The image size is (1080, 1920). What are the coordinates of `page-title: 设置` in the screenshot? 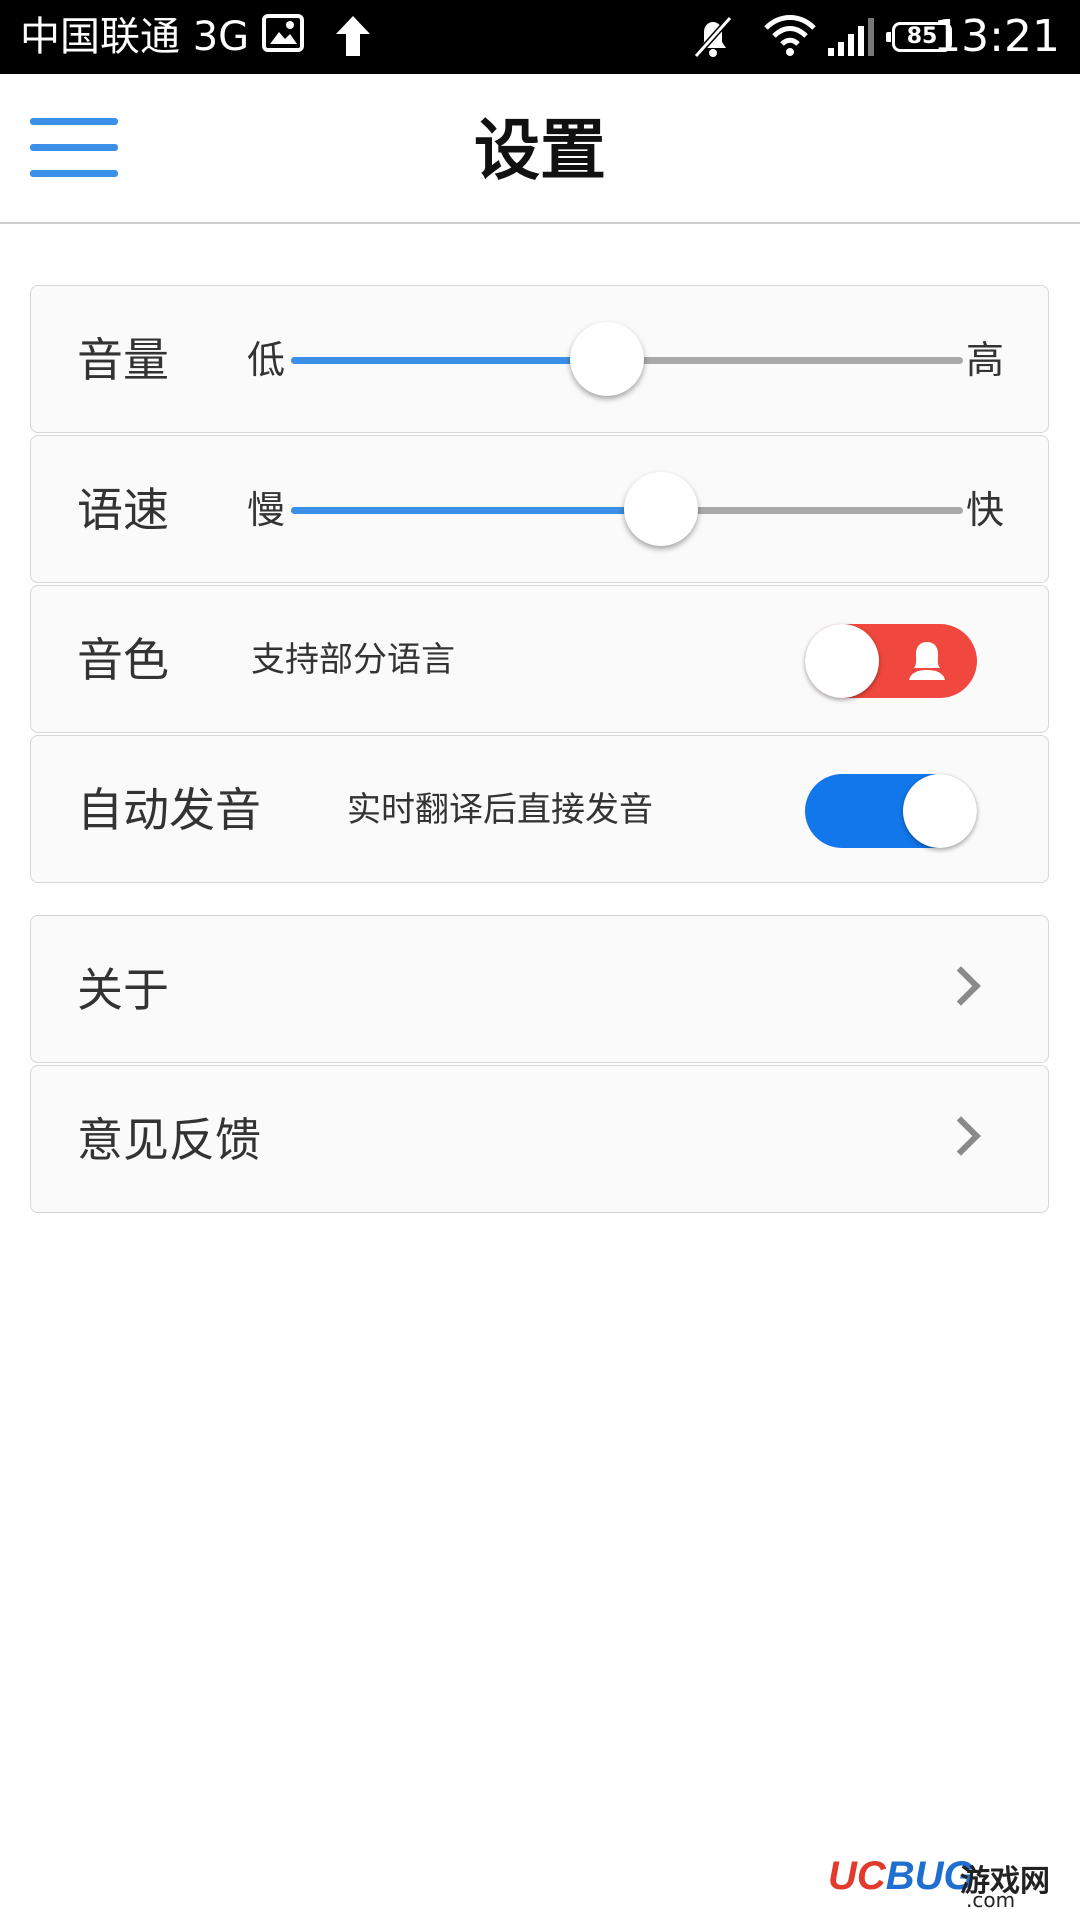 It's located at (540, 150).